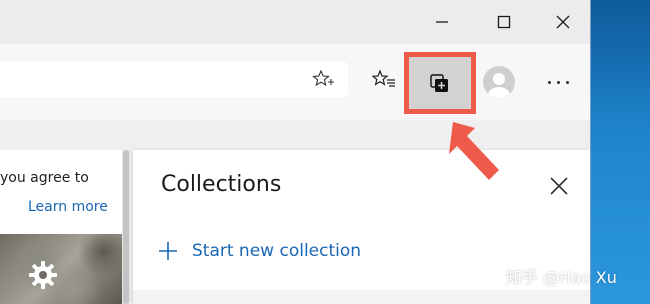  I want to click on maximize-icon, so click(504, 22).